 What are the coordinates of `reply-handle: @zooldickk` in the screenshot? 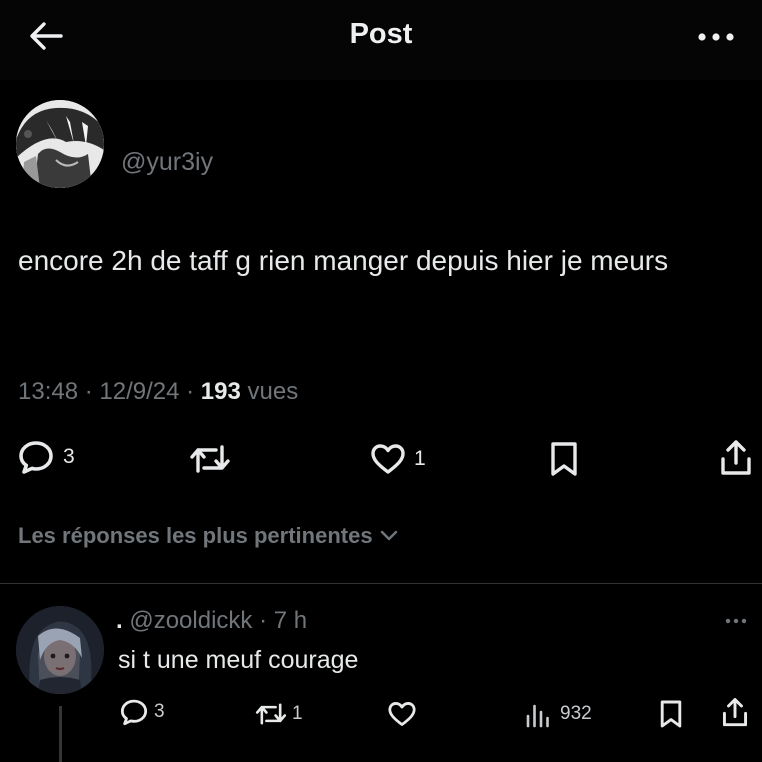 It's located at (190, 620).